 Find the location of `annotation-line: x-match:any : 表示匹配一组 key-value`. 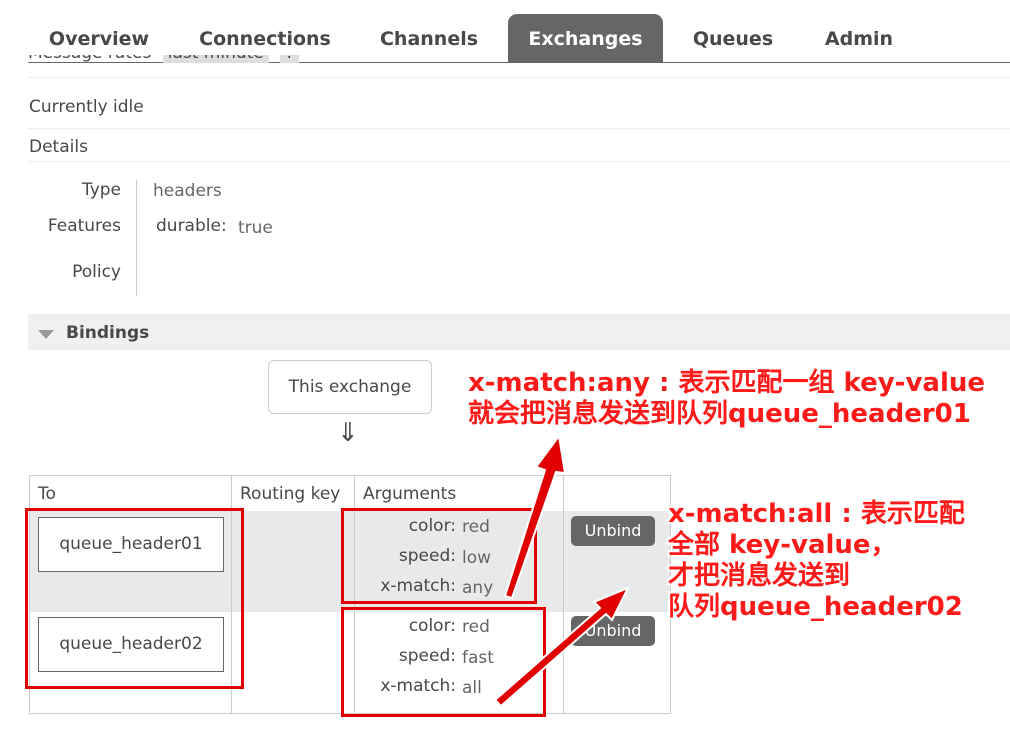

annotation-line: x-match:any : 表示匹配一组 key-value is located at coordinates (727, 383).